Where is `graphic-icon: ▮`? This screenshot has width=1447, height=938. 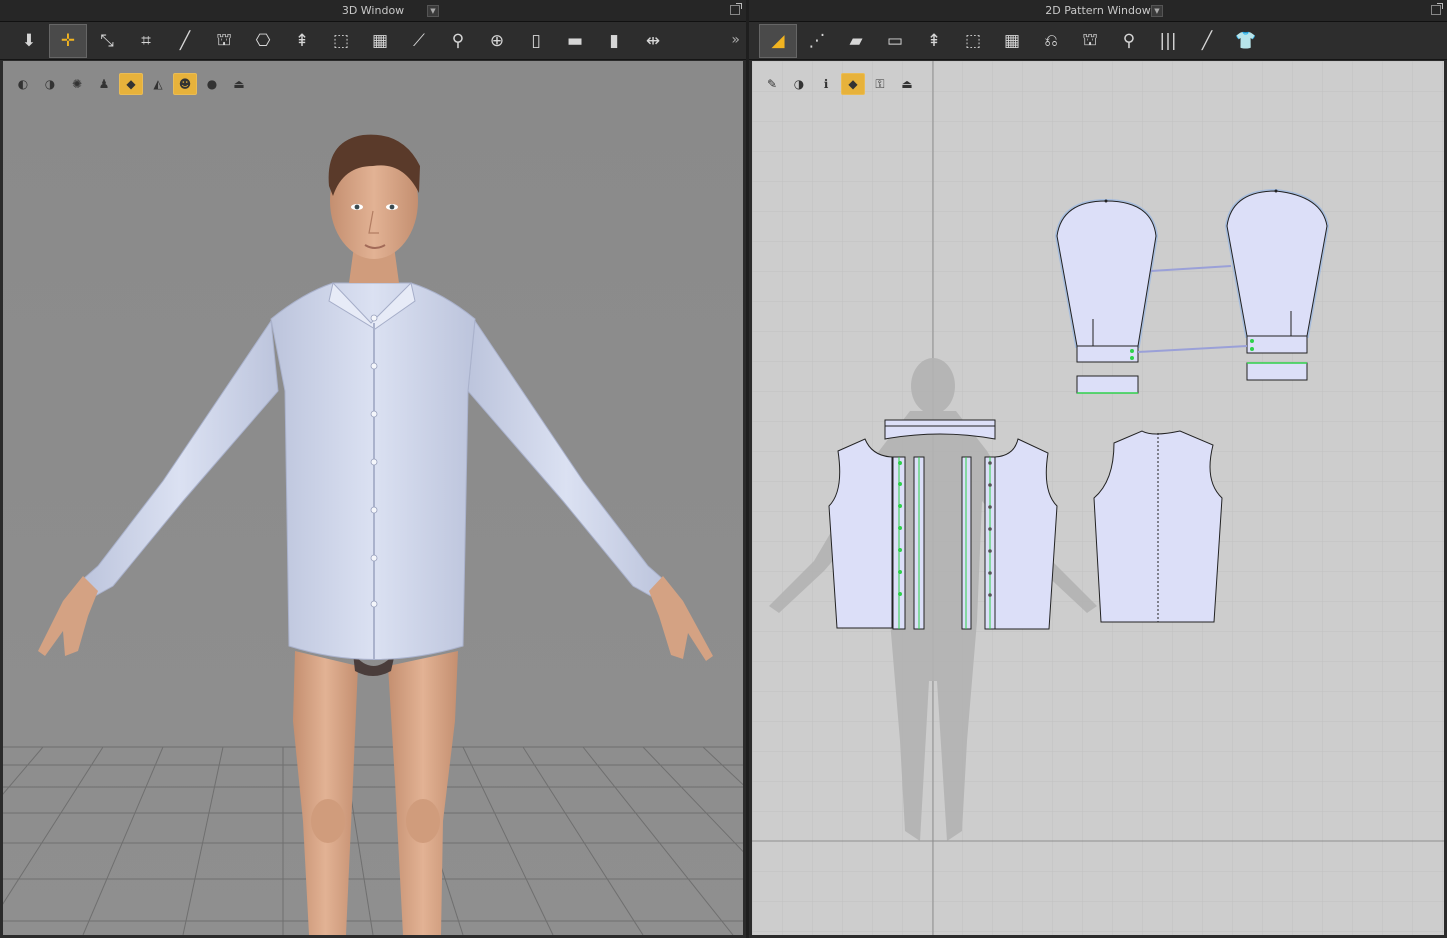 graphic-icon: ▮ is located at coordinates (614, 41).